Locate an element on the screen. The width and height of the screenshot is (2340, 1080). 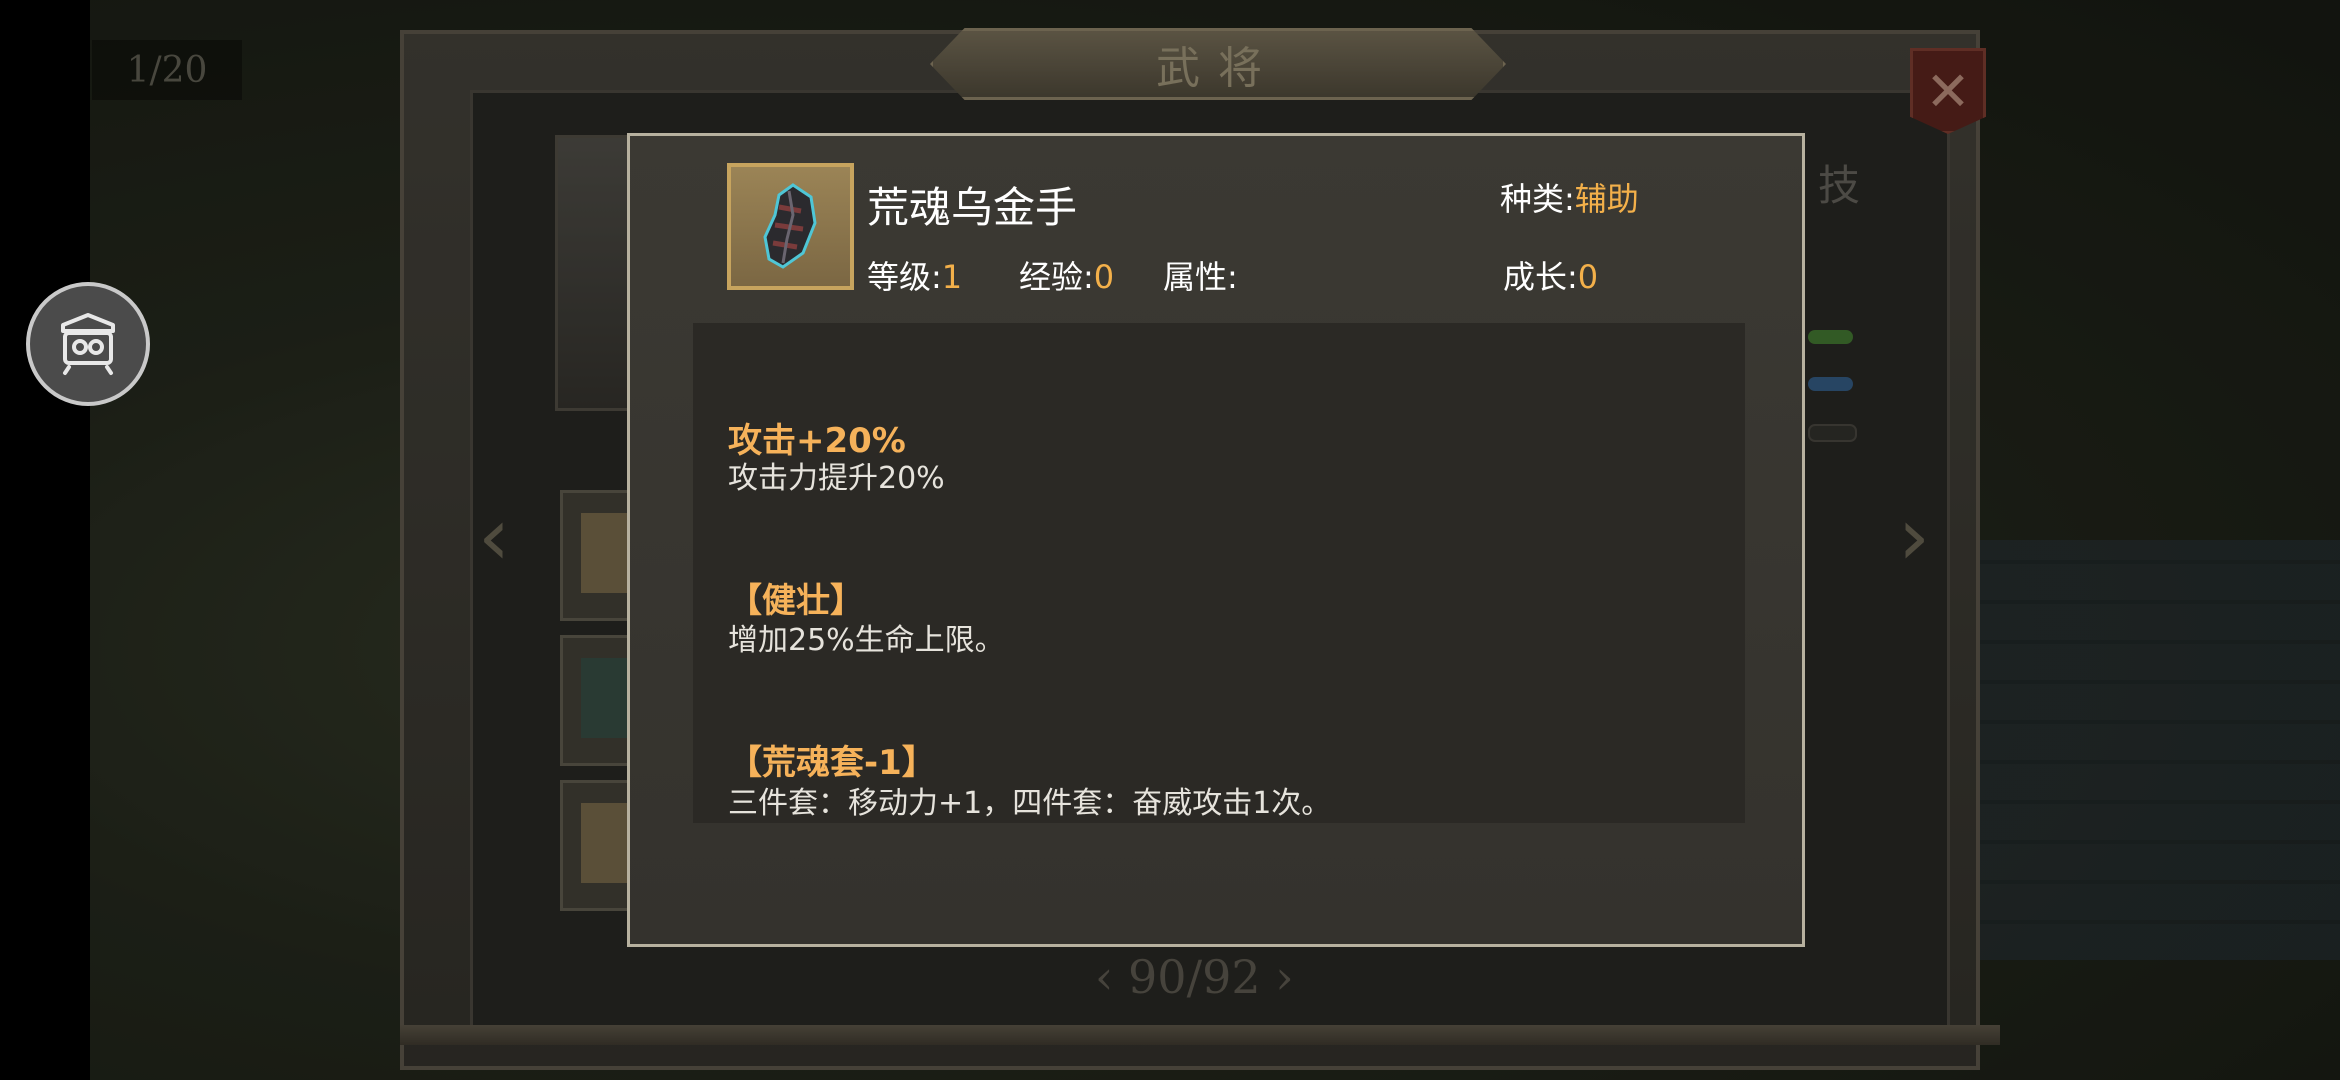
level-value: 1 is located at coordinates (952, 277).